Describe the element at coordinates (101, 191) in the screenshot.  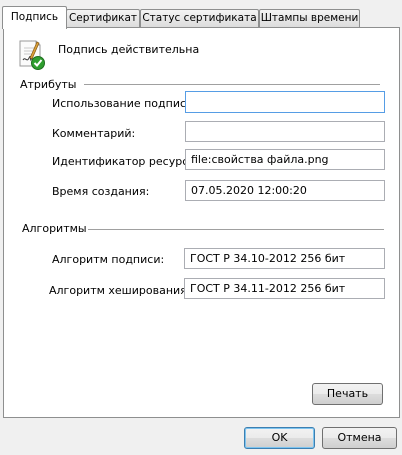
I see `creation-time-label: Время создания:` at that location.